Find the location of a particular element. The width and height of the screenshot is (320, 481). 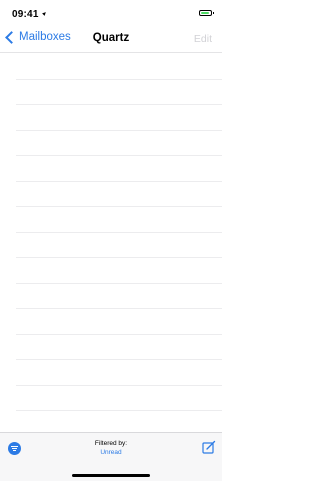

battery-icon is located at coordinates (206, 13).